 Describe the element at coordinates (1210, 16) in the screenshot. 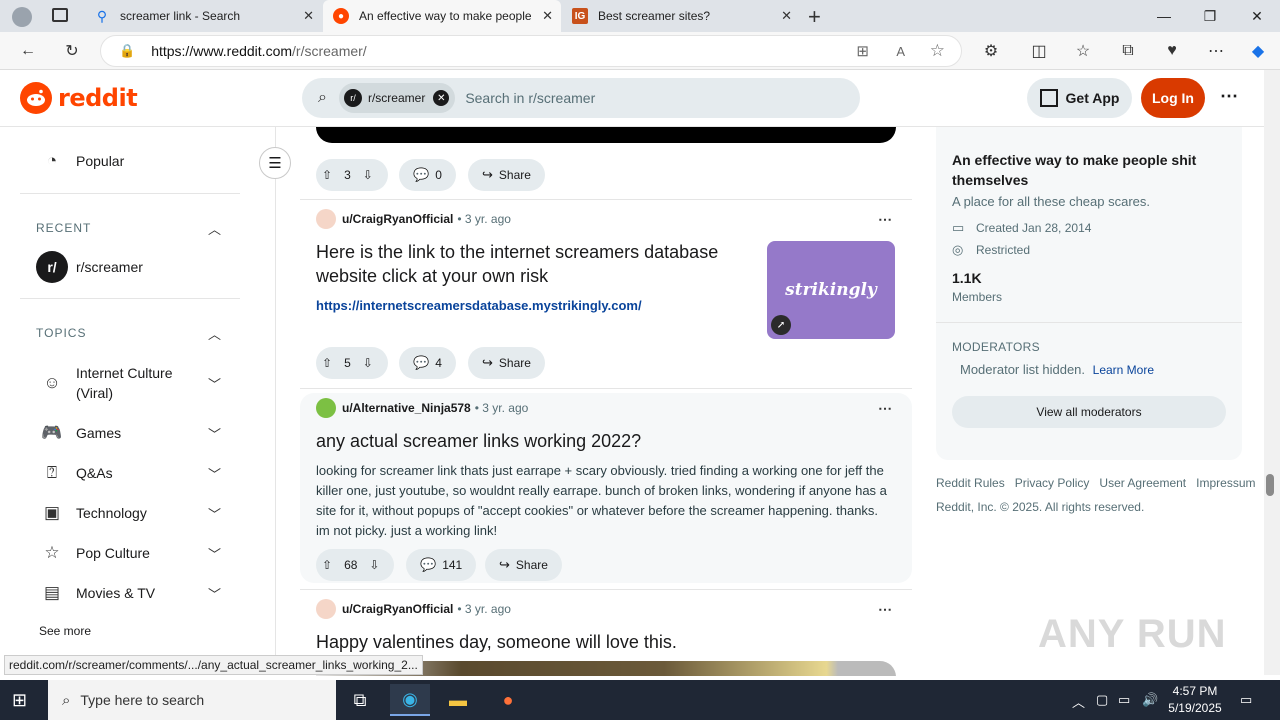

I see `restore-button: ❐` at that location.